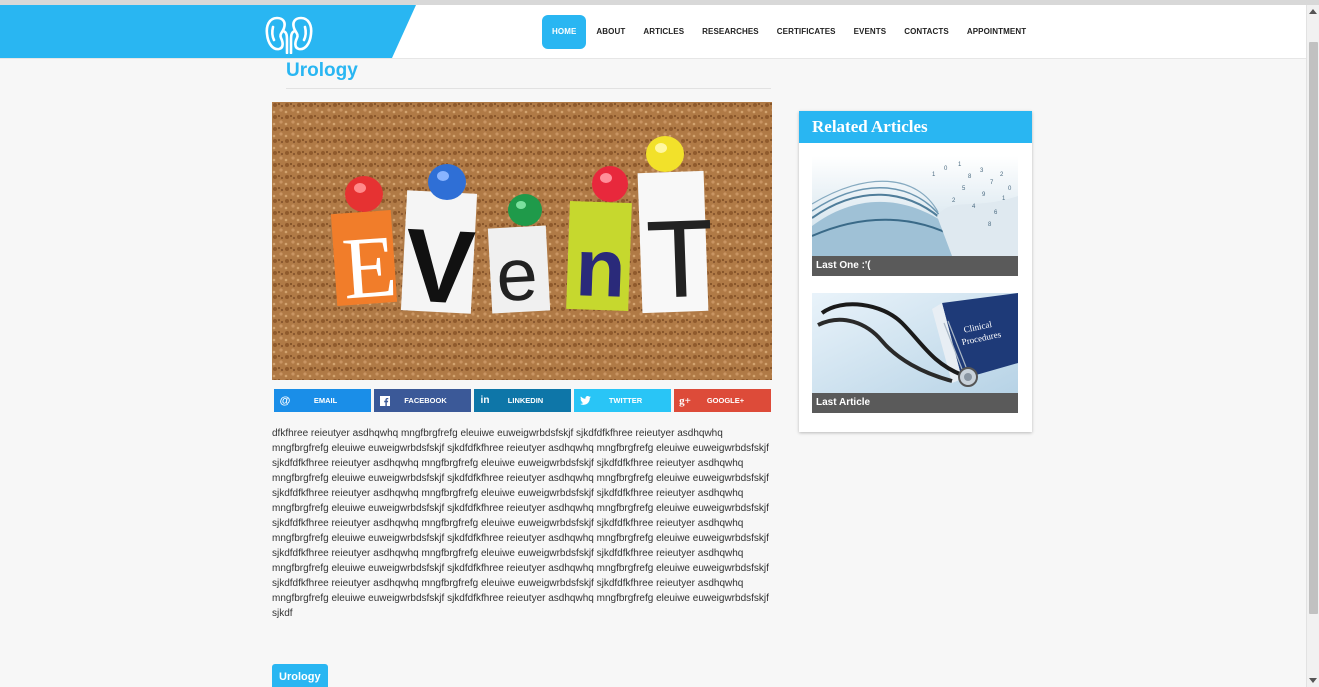 The height and width of the screenshot is (687, 1319). Describe the element at coordinates (915, 343) in the screenshot. I see `stethoscope-image: Clinical Procedures` at that location.